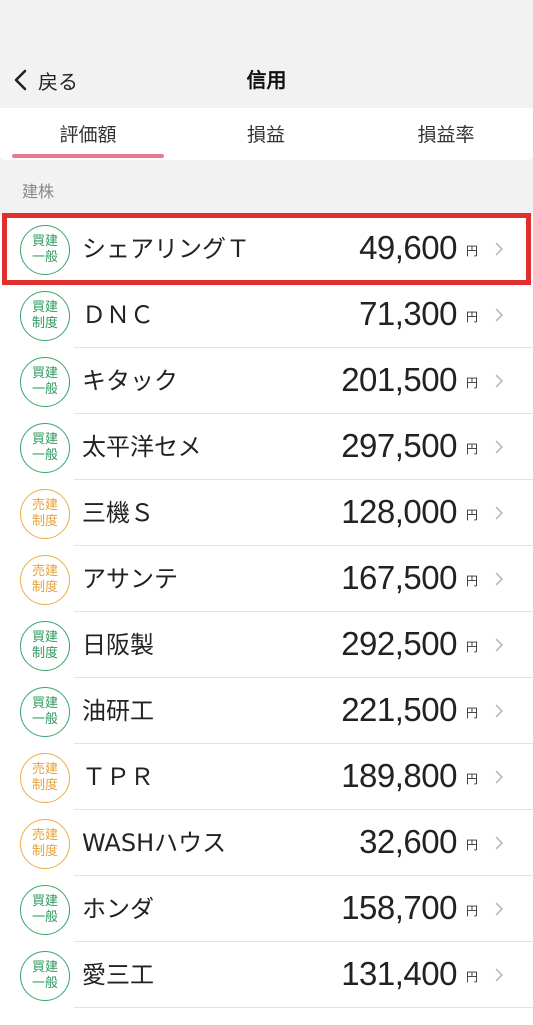 This screenshot has width=533, height=1025. Describe the element at coordinates (266, 579) in the screenshot. I see `list-item: 売建 制度 アサンテ 167,500 円` at that location.